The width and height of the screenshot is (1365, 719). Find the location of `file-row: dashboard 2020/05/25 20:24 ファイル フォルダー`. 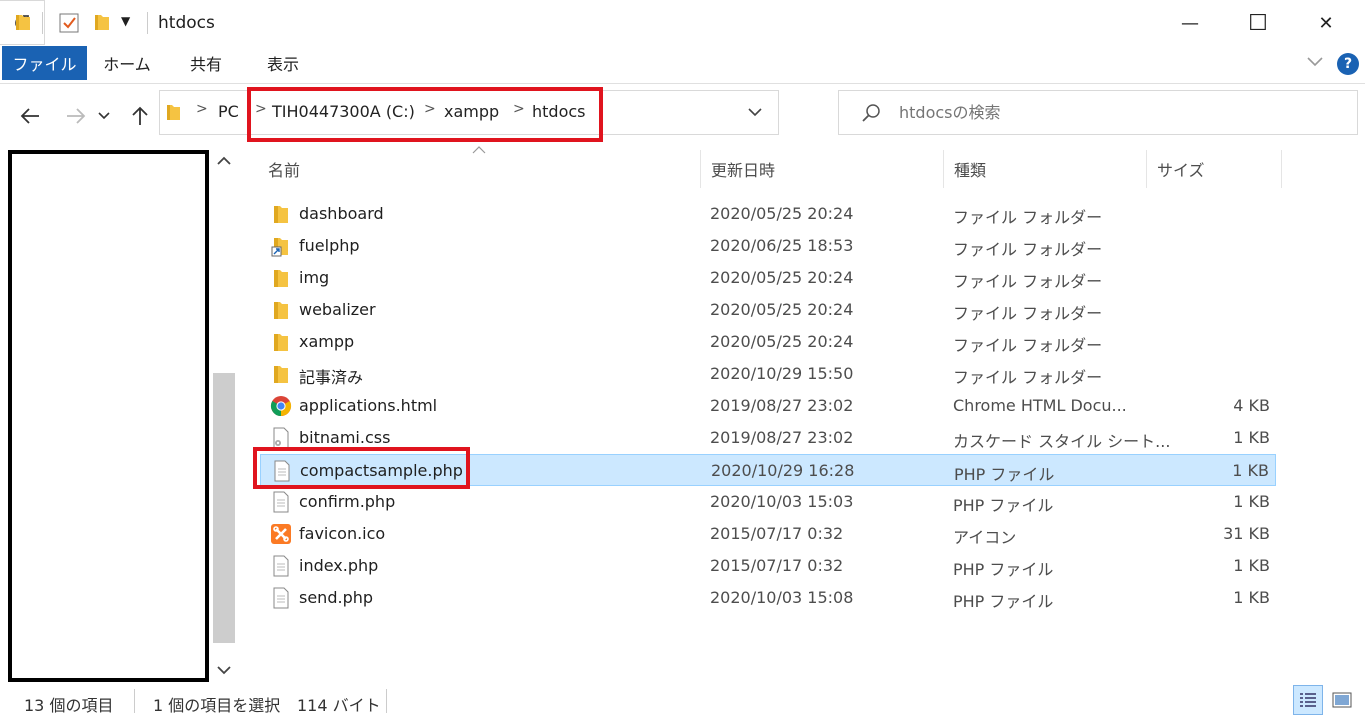

file-row: dashboard 2020/05/25 20:24 ファイル フォルダー is located at coordinates (768, 214).